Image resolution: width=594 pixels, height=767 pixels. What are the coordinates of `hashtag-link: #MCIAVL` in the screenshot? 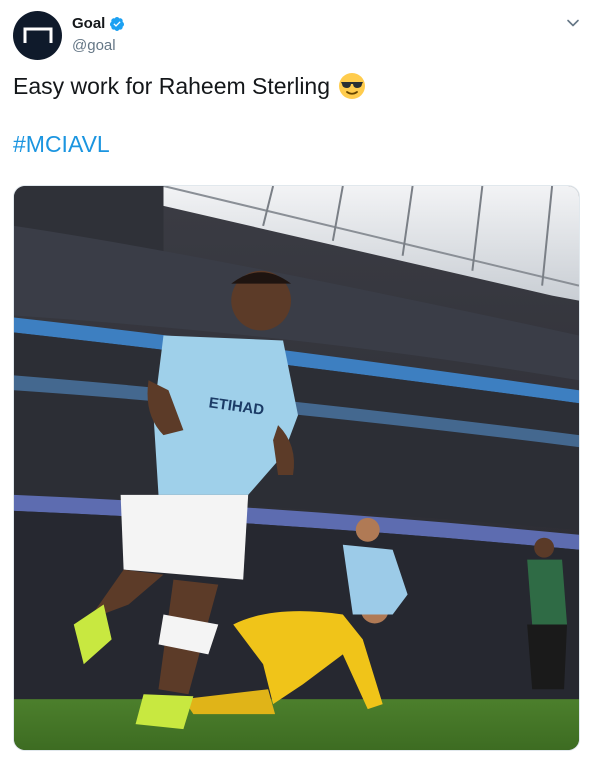 It's located at (61, 144).